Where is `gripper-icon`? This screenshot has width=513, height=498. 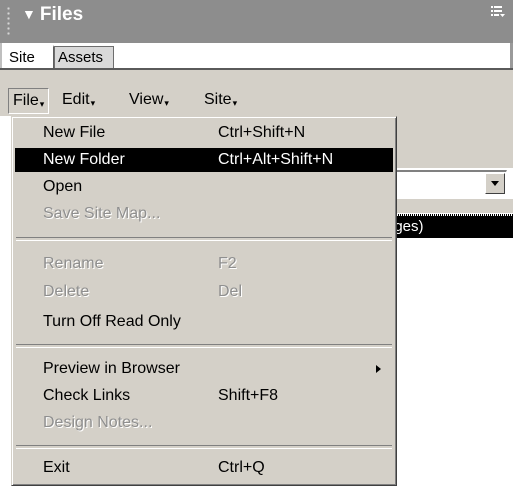
gripper-icon is located at coordinates (8, 21).